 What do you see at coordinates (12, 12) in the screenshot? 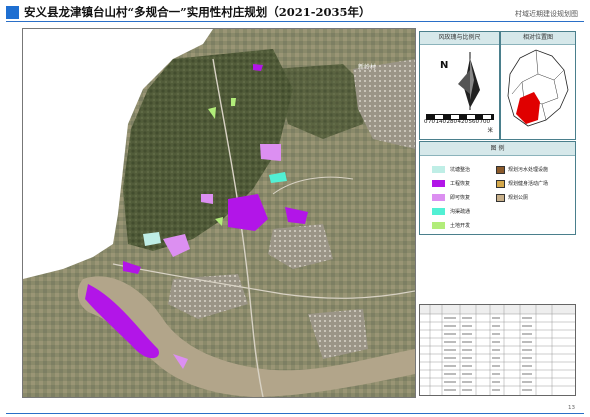
I see `title-marker` at bounding box center [12, 12].